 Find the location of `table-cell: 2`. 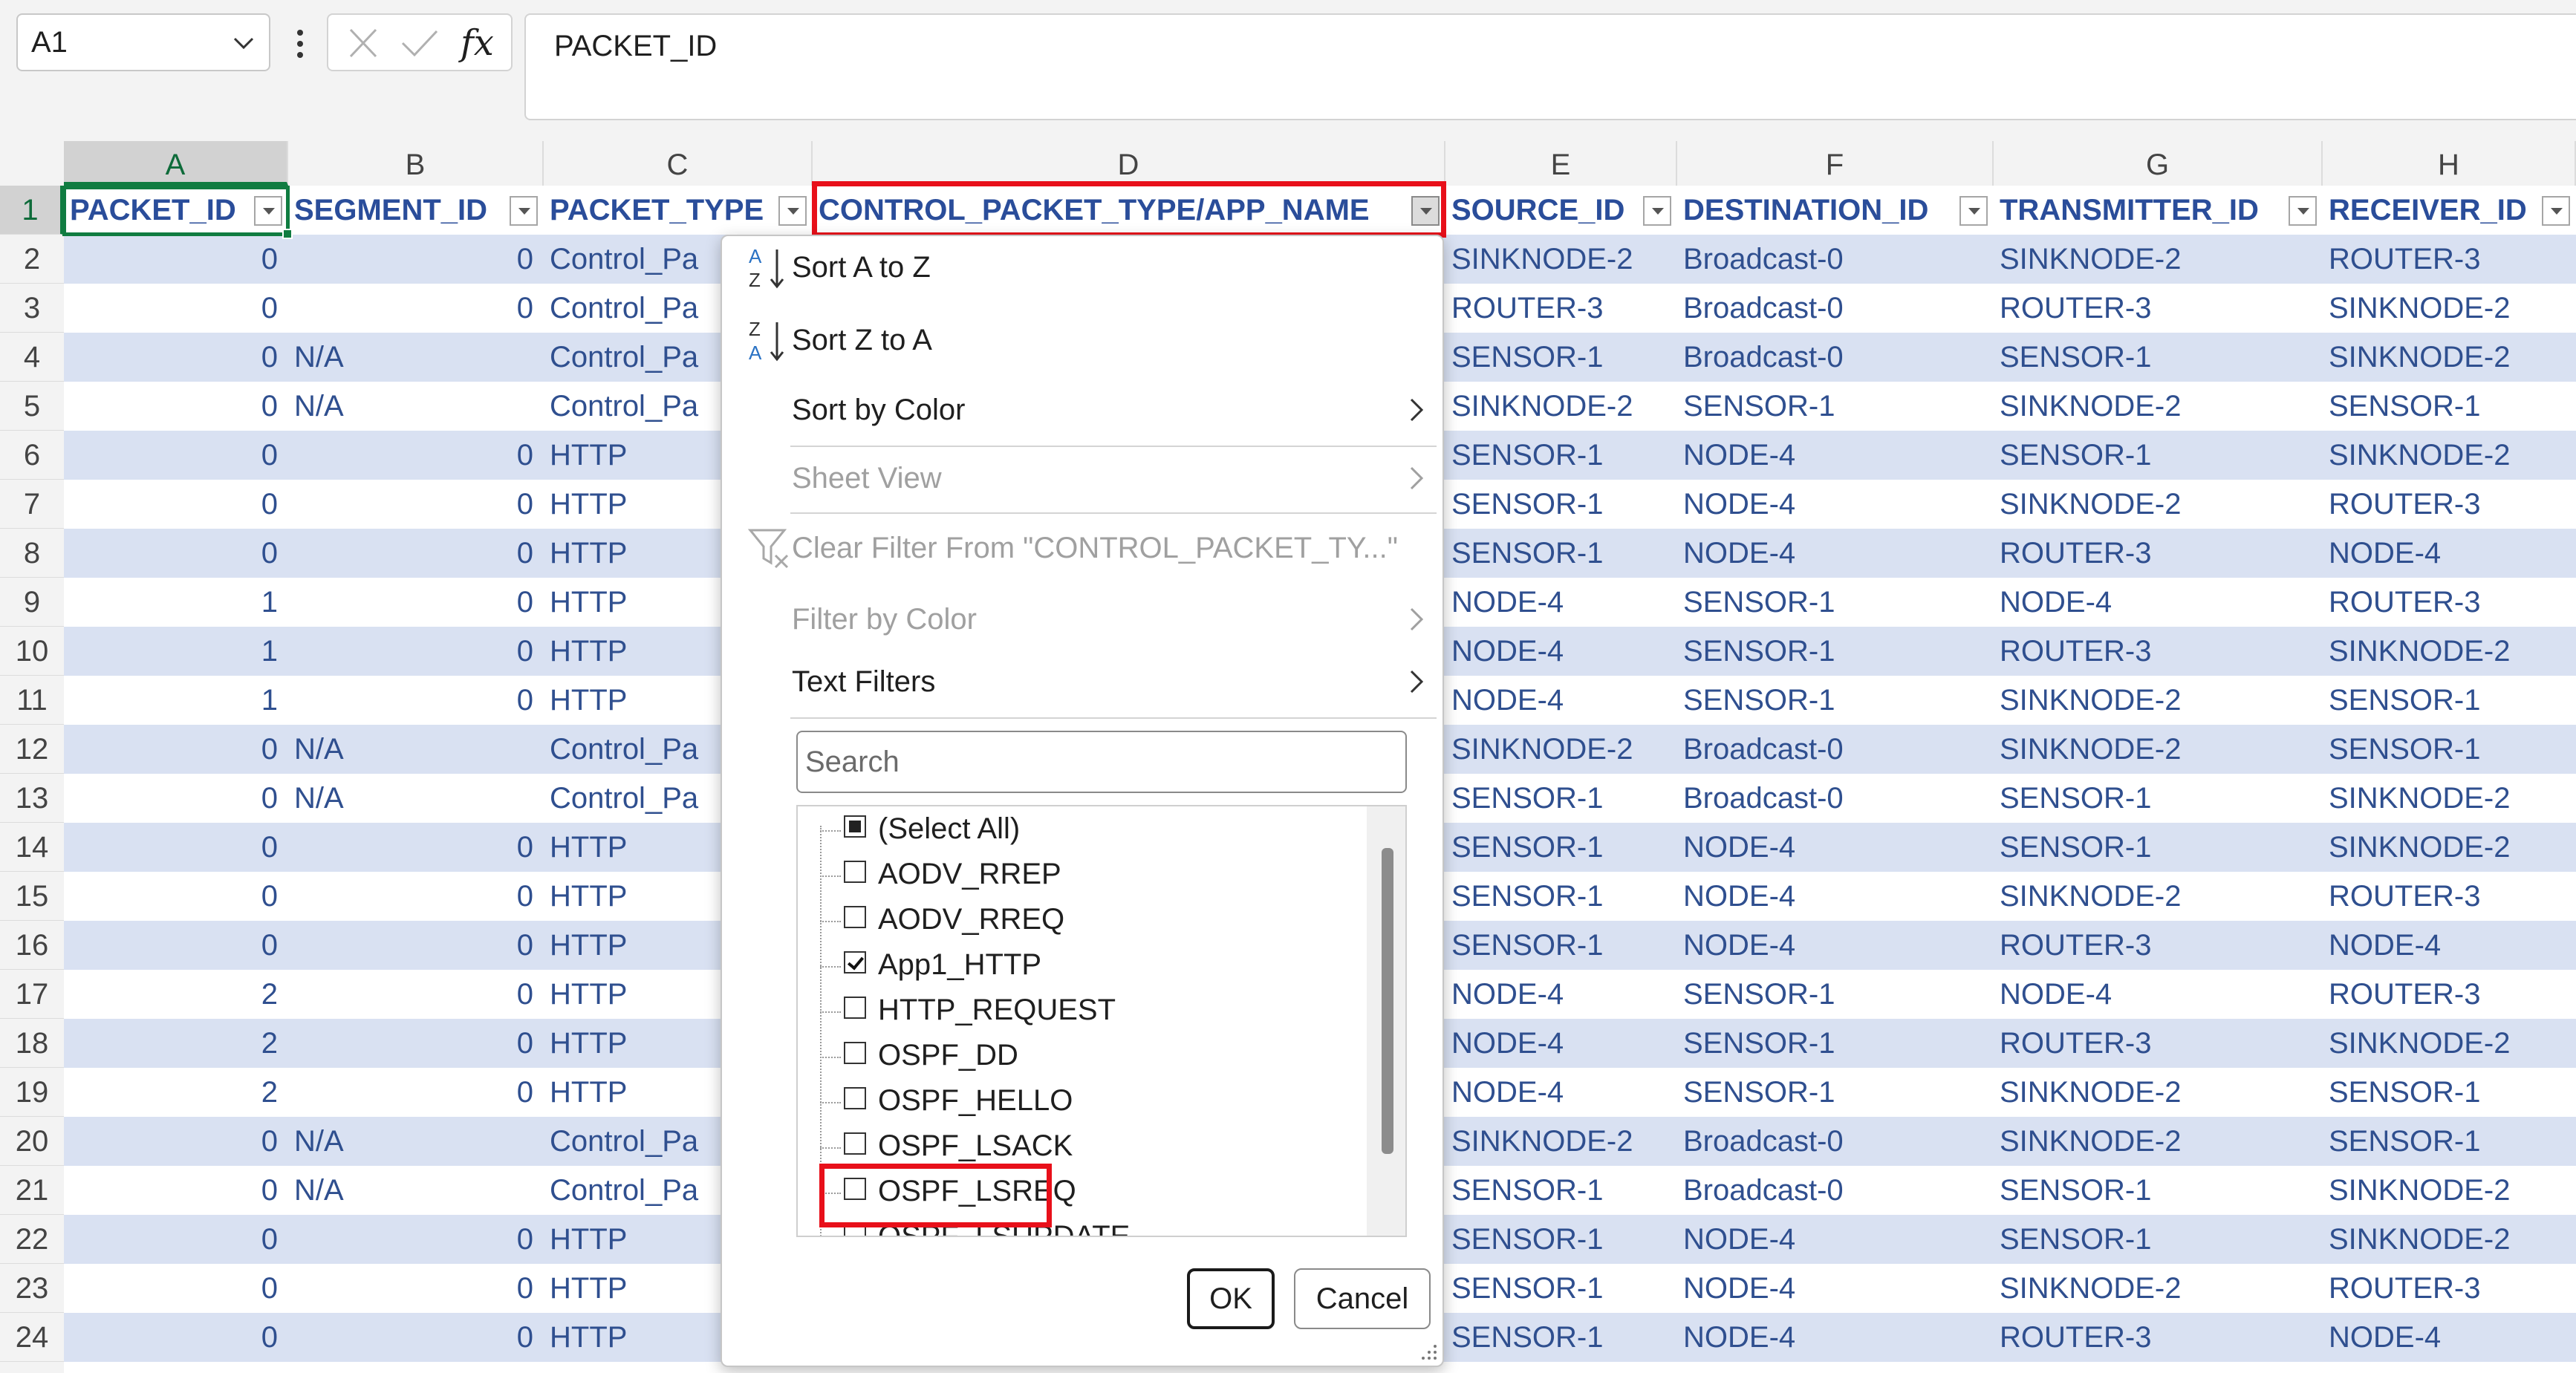

table-cell: 2 is located at coordinates (176, 1043).